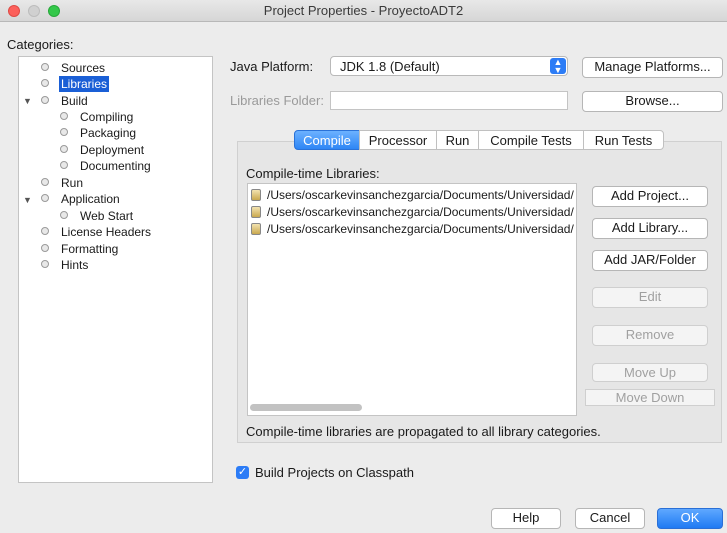  What do you see at coordinates (306, 407) in the screenshot?
I see `horizontal-scrollbar` at bounding box center [306, 407].